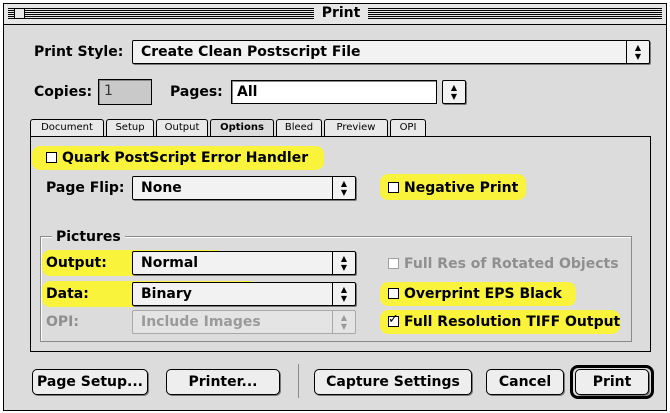 The height and width of the screenshot is (413, 670). I want to click on close-box-icon, so click(19, 13).